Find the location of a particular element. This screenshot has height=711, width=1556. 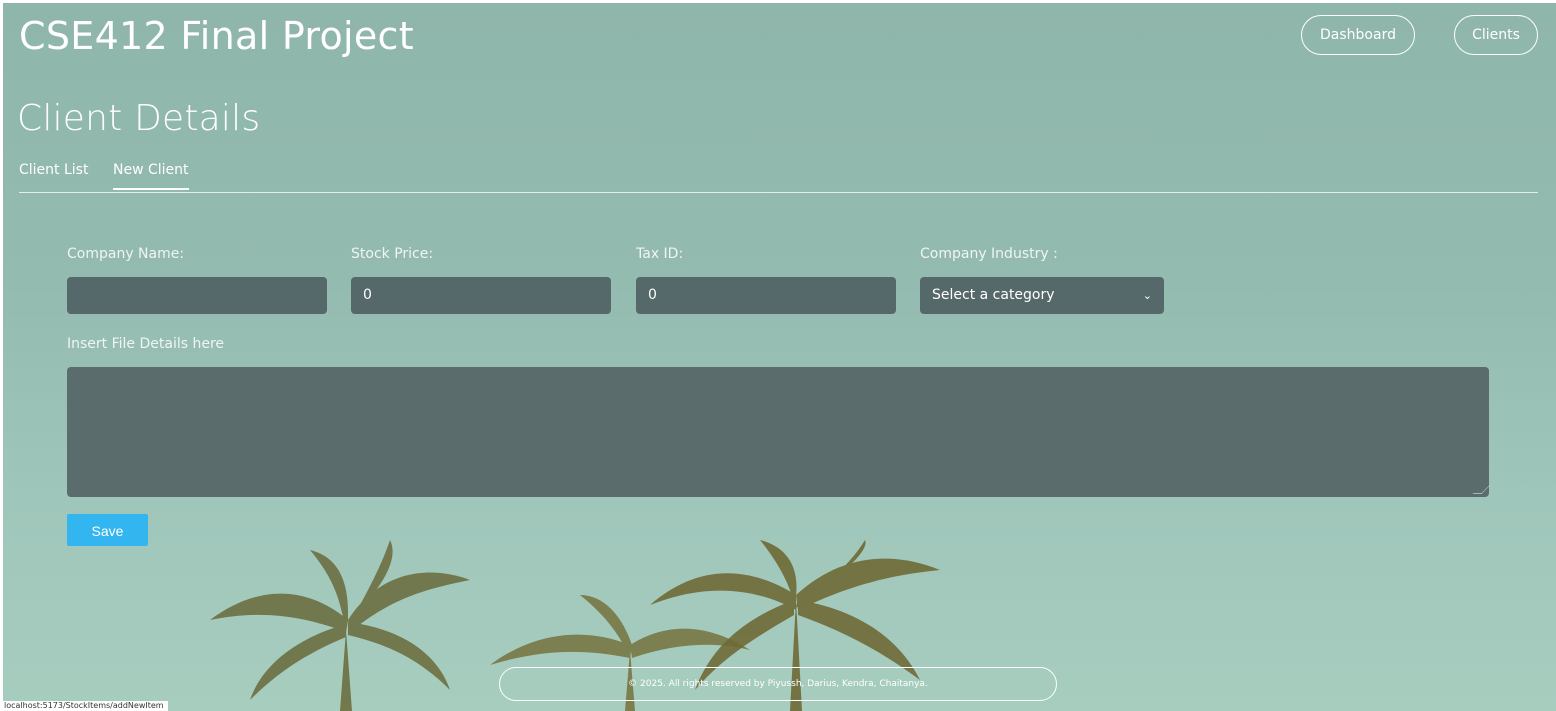

stock-price-label: Stock Price: is located at coordinates (392, 254).